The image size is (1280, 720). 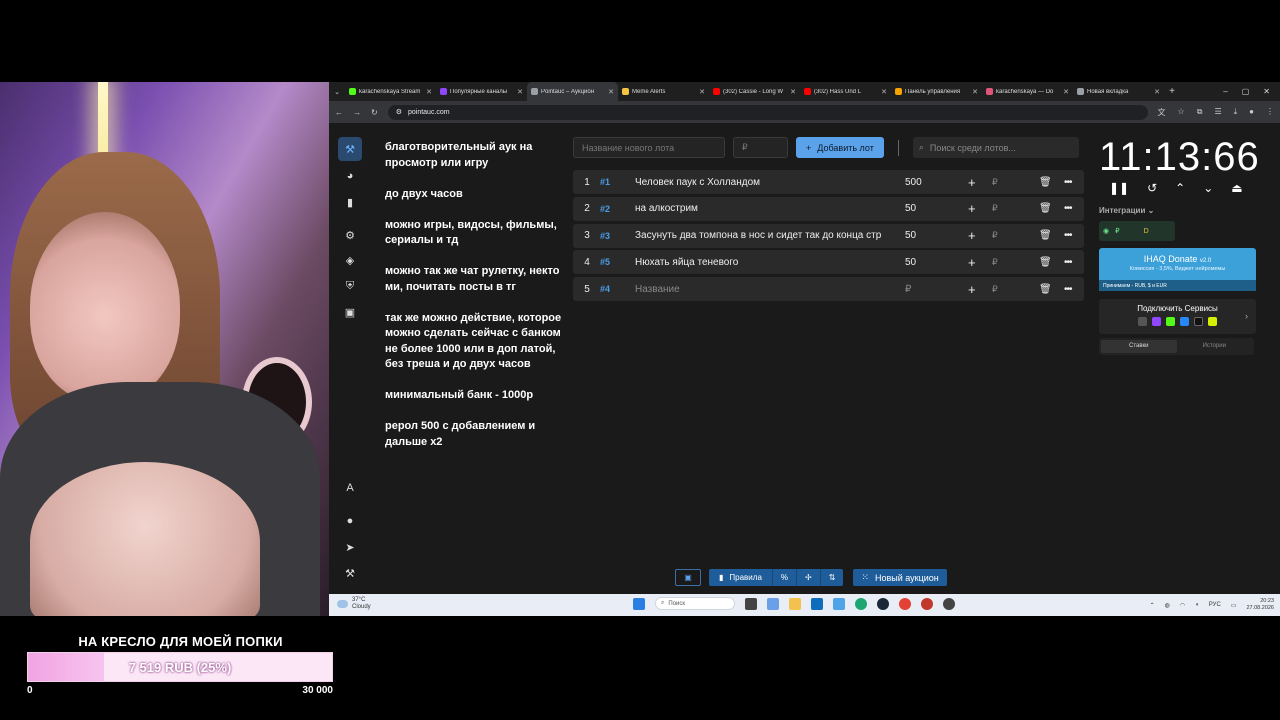 What do you see at coordinates (832, 577) in the screenshot?
I see `sort-icon: ⇅` at bounding box center [832, 577].